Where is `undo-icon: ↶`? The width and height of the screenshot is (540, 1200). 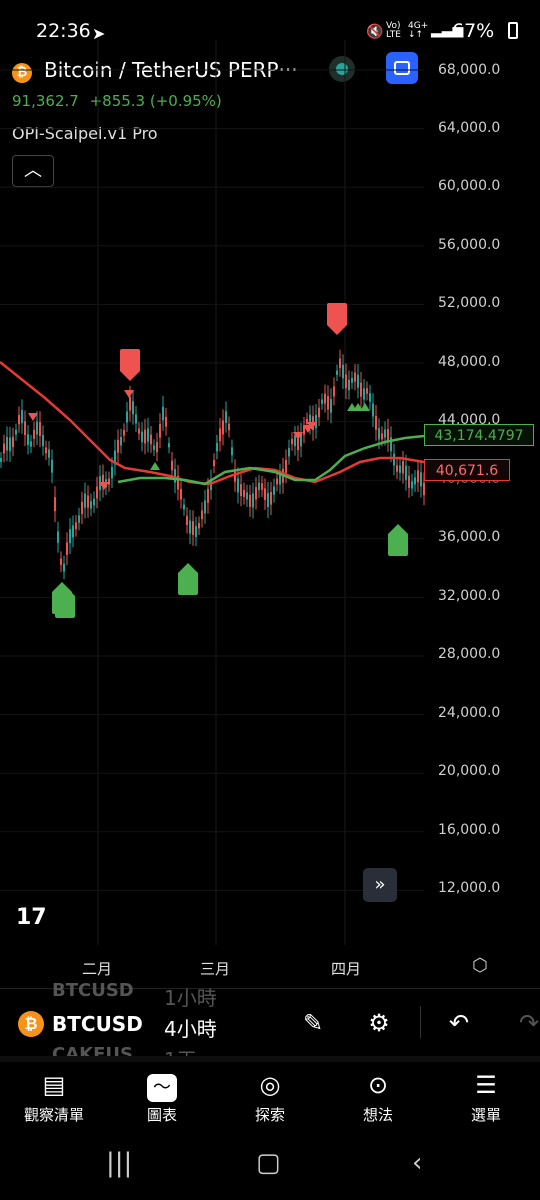
undo-icon: ↶ is located at coordinates (459, 1023).